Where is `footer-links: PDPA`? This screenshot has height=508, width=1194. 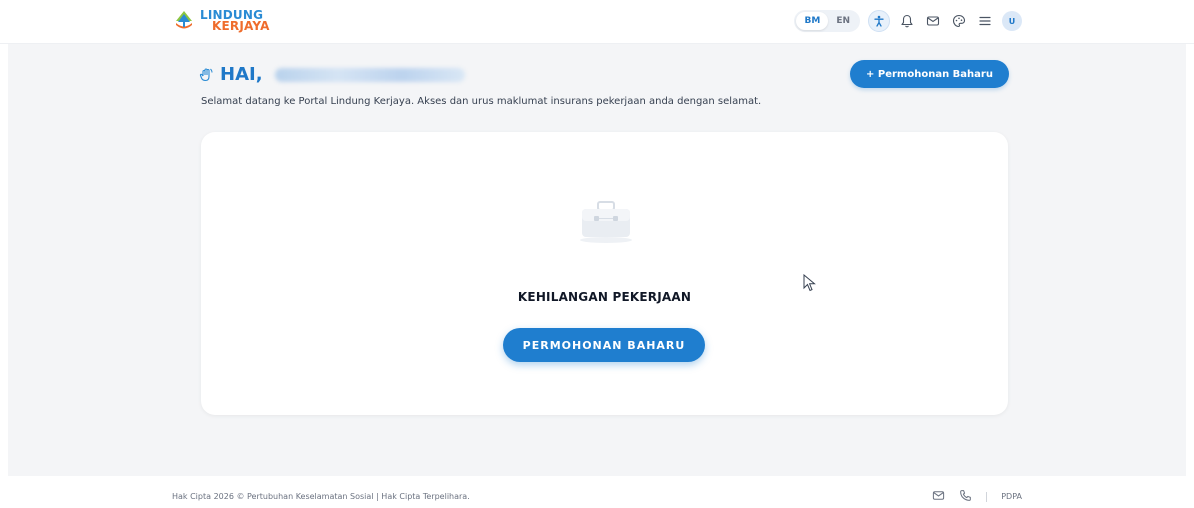
footer-links: PDPA is located at coordinates (977, 496).